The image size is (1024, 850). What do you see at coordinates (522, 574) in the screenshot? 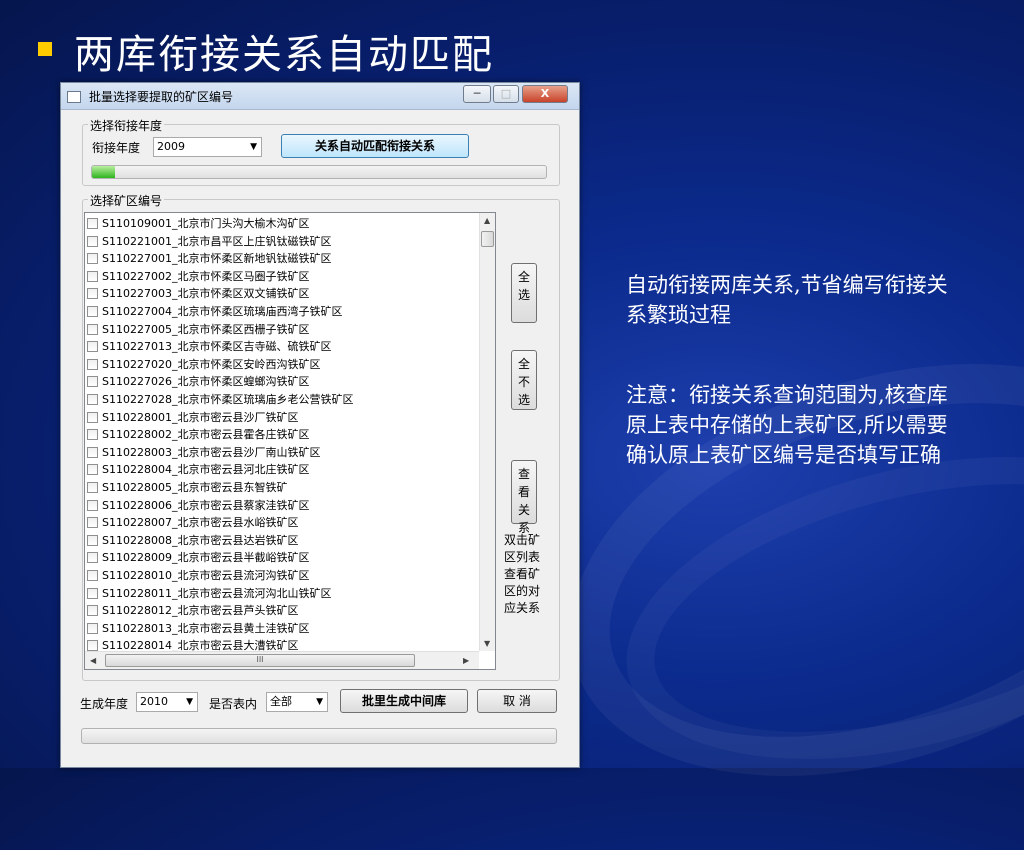
I see `list-hint-text: 双击矿区列表查看矿区的对应关系` at bounding box center [522, 574].